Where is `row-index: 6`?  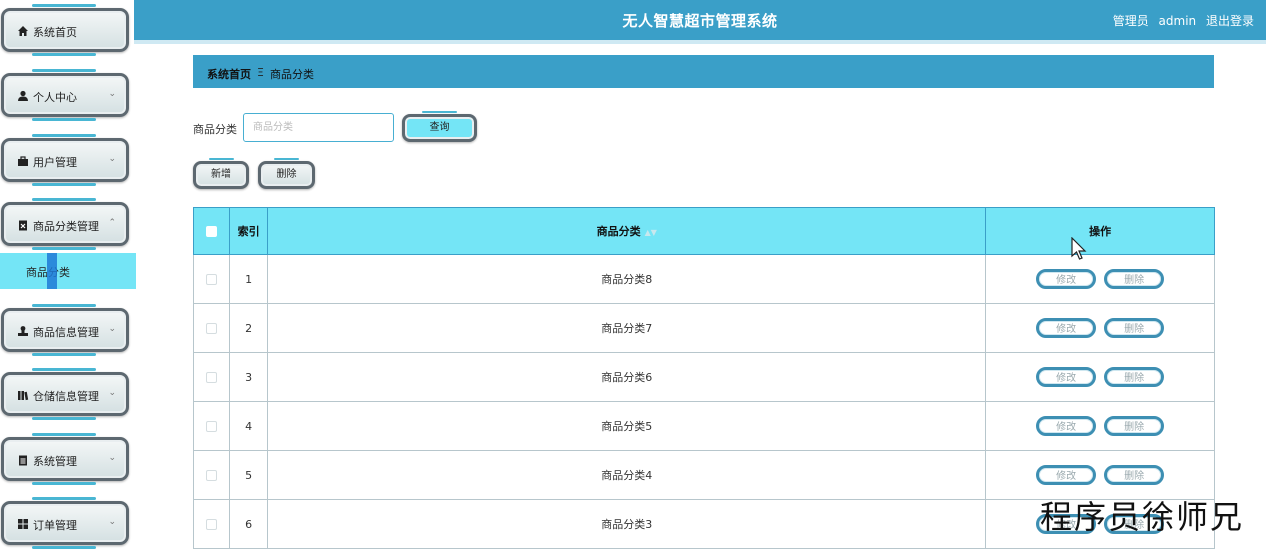
row-index: 6 is located at coordinates (249, 524).